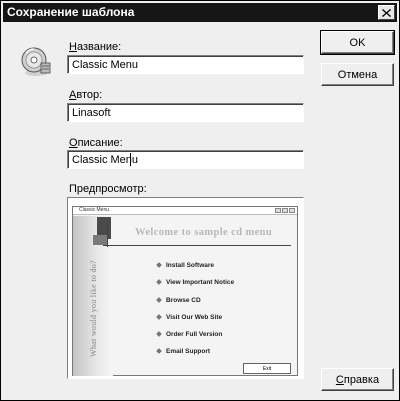 The width and height of the screenshot is (400, 401). I want to click on preview-divider-vertical, so click(107, 235).